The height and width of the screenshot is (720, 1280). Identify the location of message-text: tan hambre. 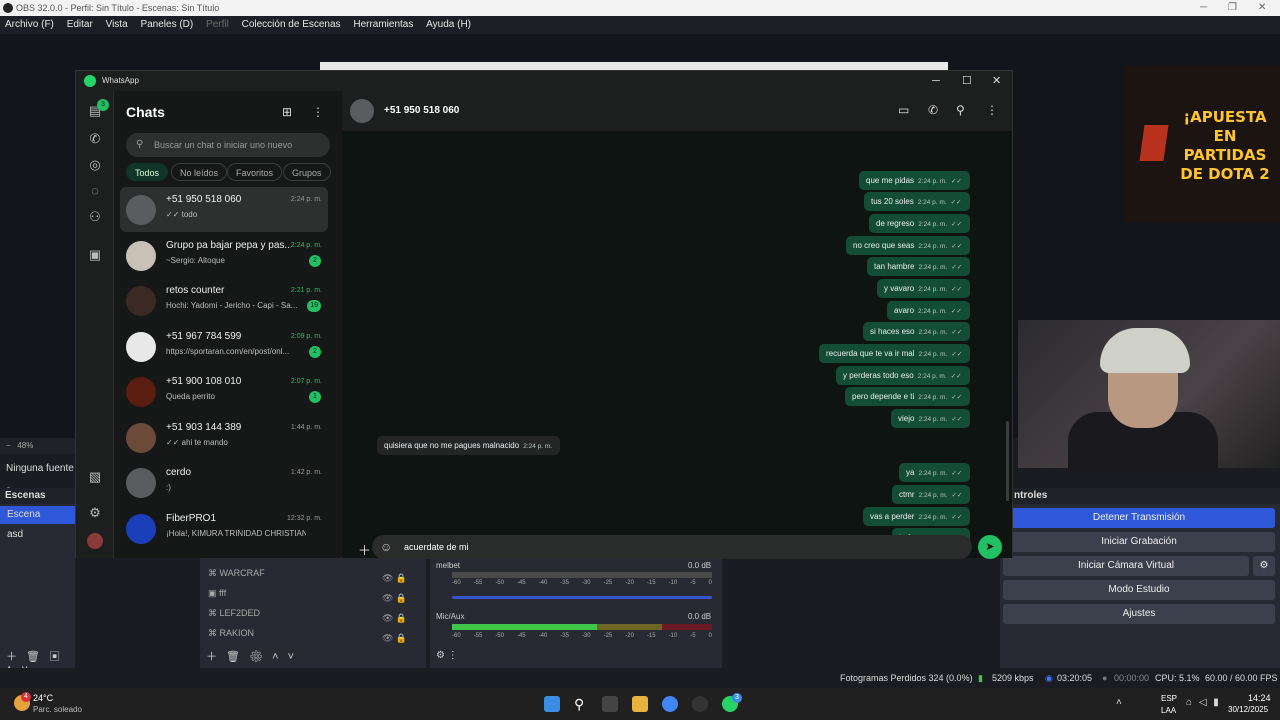
(894, 266).